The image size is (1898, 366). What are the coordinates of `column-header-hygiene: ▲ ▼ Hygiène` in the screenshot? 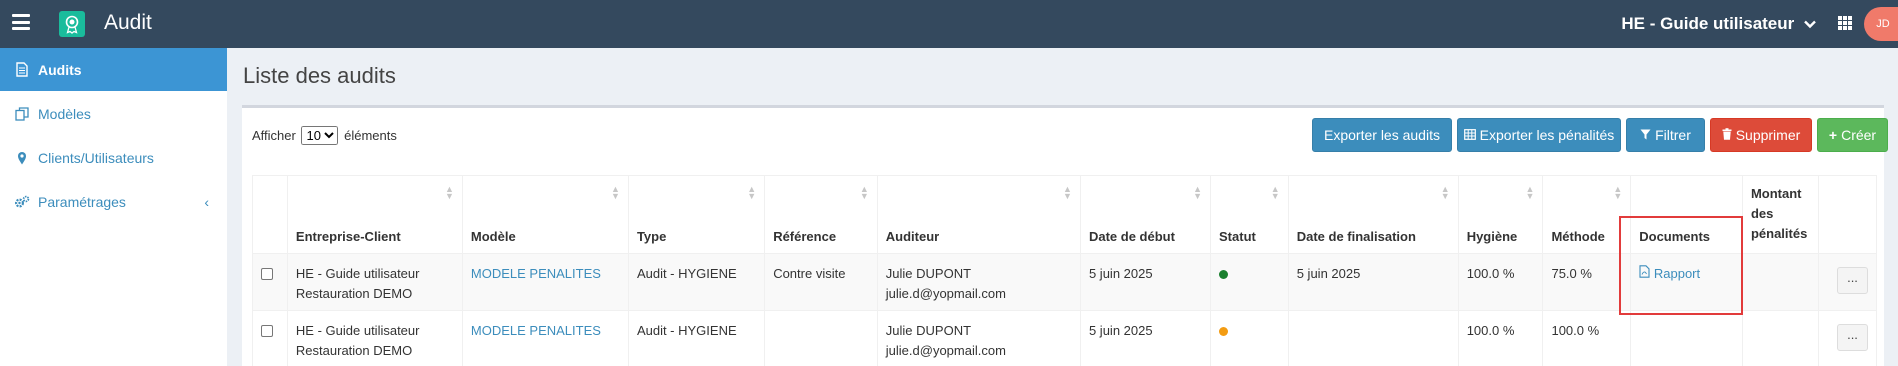 It's located at (1500, 214).